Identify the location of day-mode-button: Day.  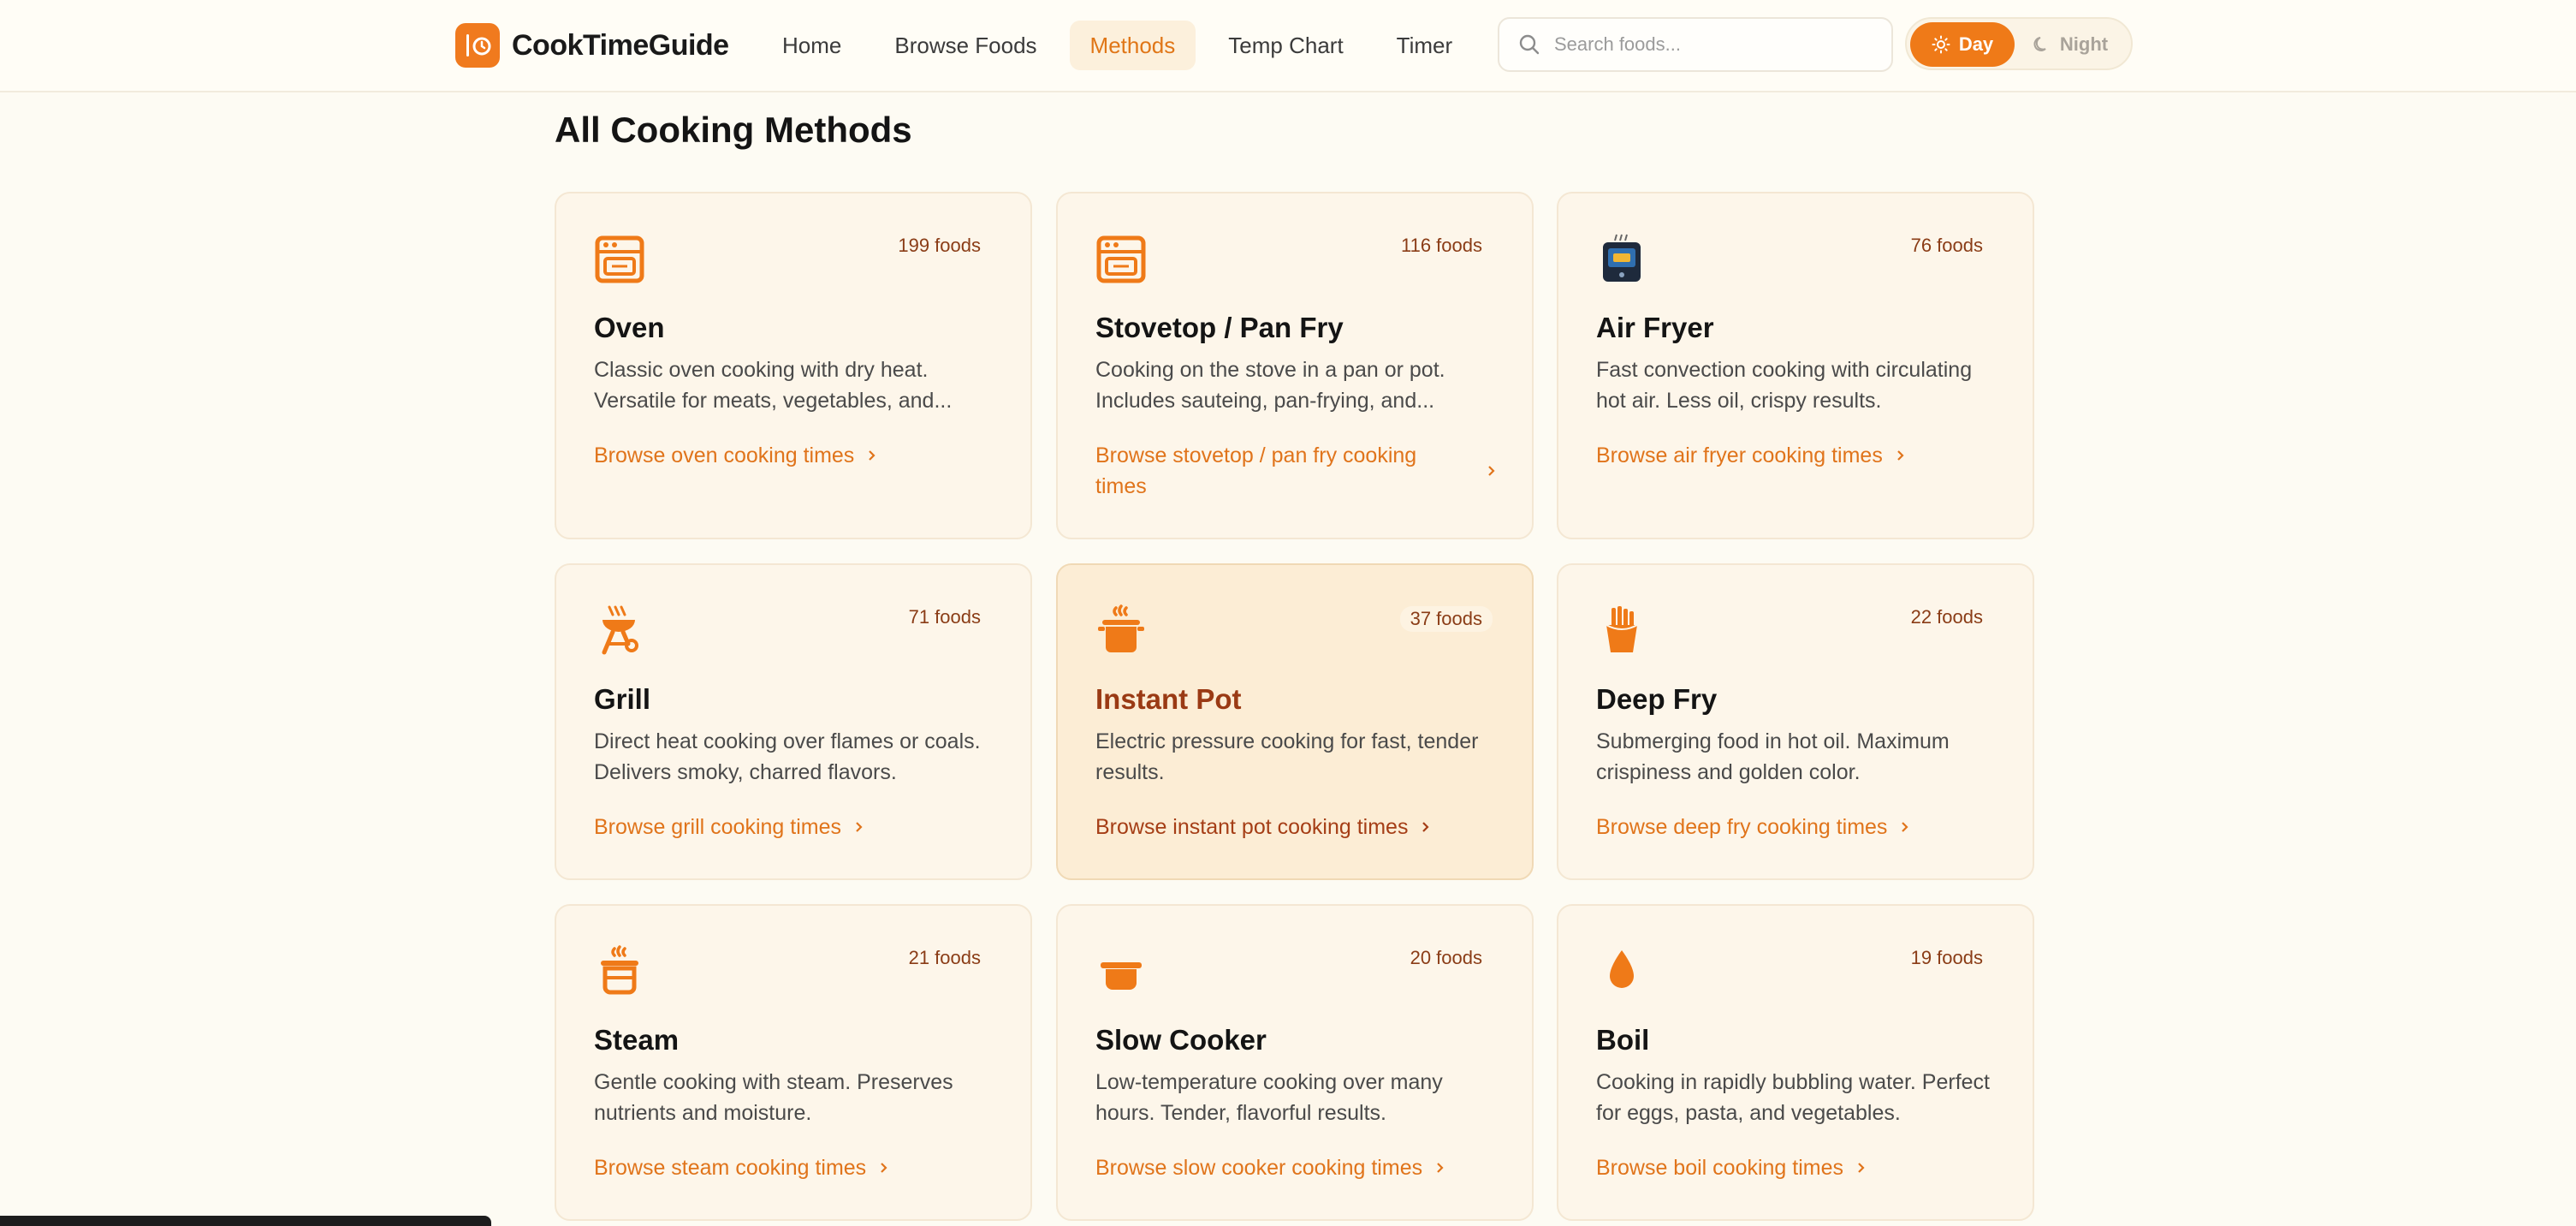
(1962, 45).